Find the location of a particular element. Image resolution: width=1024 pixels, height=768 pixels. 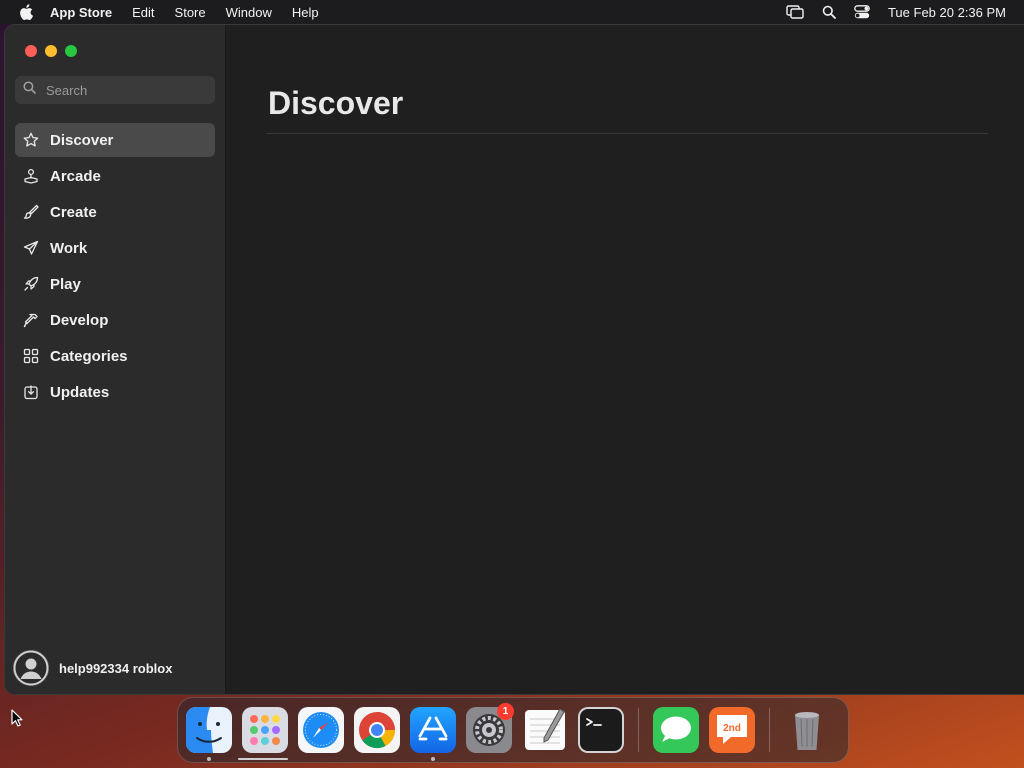

dock-2nd: 2nd is located at coordinates (732, 730).